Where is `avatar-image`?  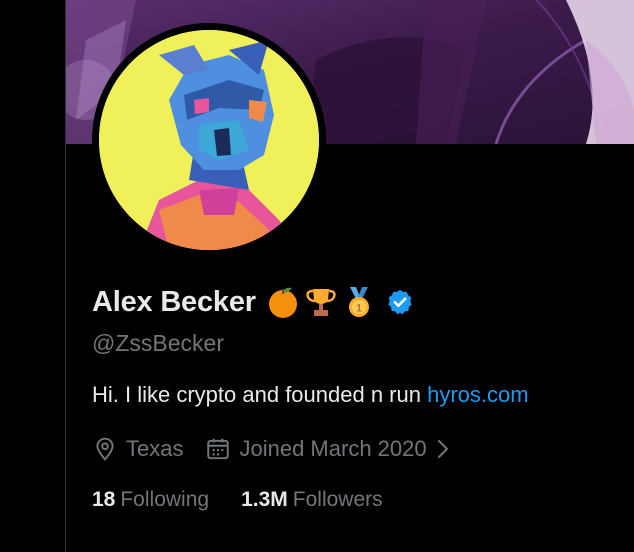 avatar-image is located at coordinates (209, 140).